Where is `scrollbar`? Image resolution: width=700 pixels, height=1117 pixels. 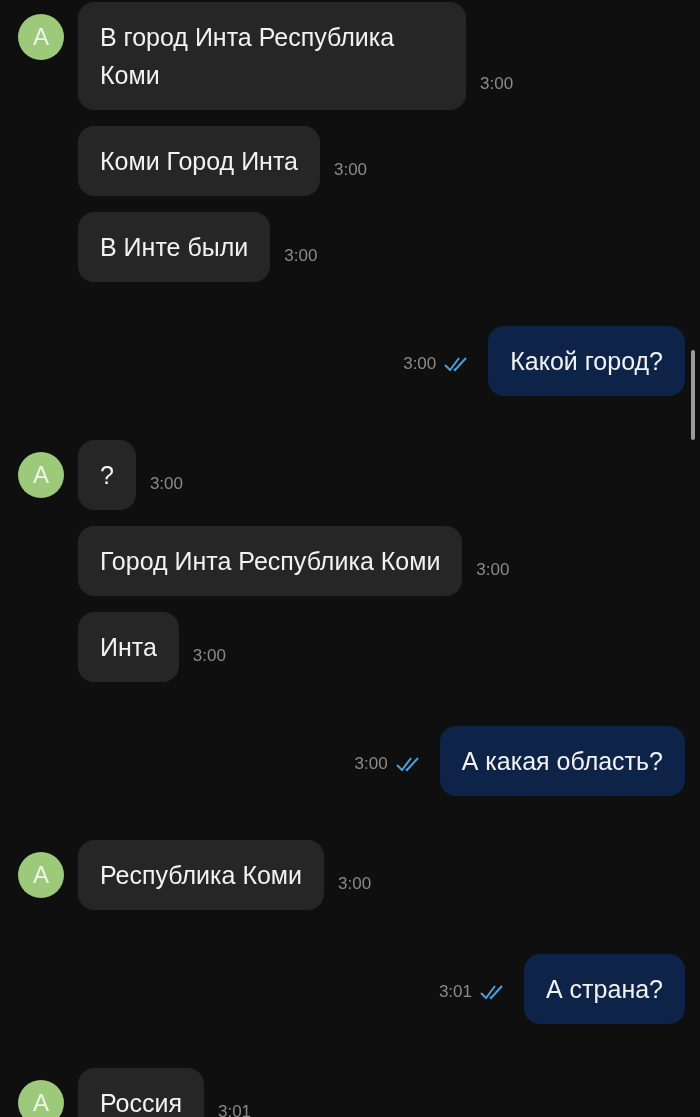 scrollbar is located at coordinates (693, 395).